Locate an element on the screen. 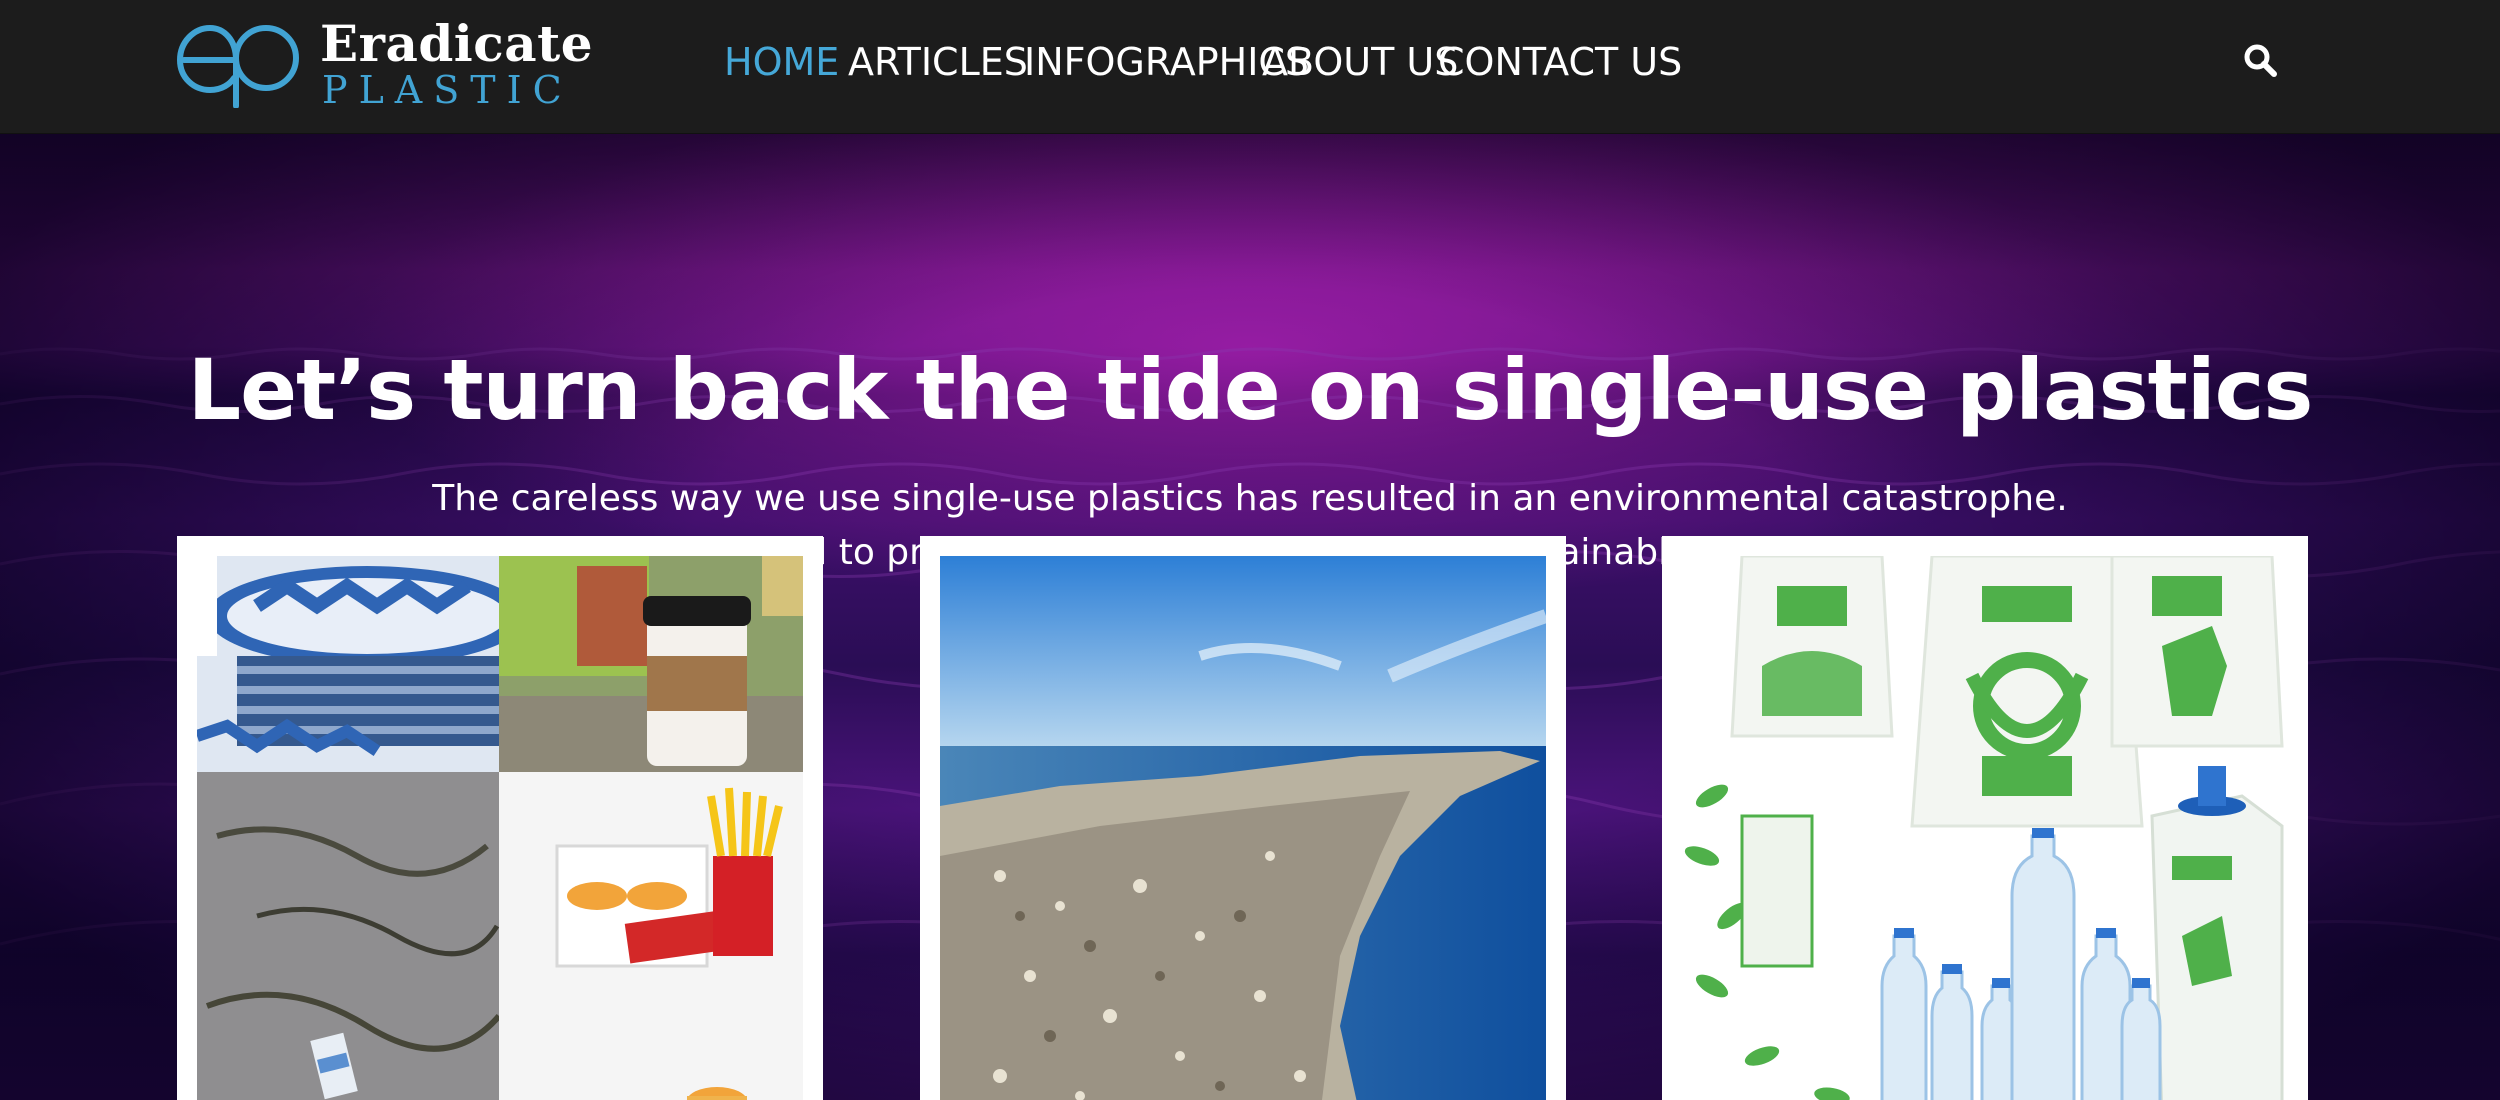 The width and height of the screenshot is (2500, 1100). ocean-plastic-garbage-patch is located at coordinates (1243, 828).